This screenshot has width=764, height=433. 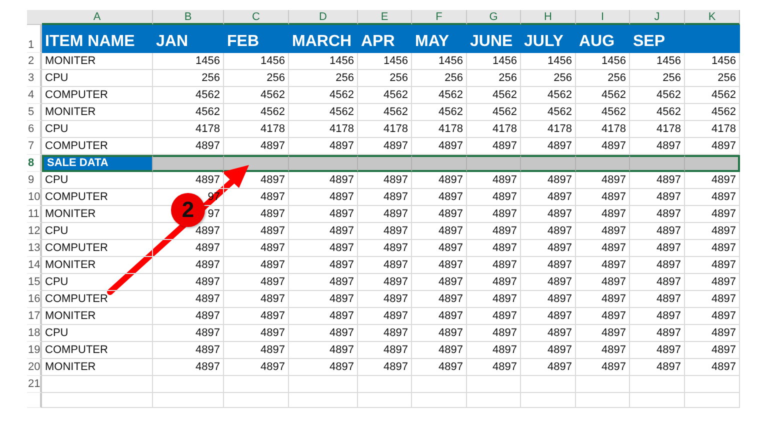 I want to click on header-cell, so click(x=712, y=39).